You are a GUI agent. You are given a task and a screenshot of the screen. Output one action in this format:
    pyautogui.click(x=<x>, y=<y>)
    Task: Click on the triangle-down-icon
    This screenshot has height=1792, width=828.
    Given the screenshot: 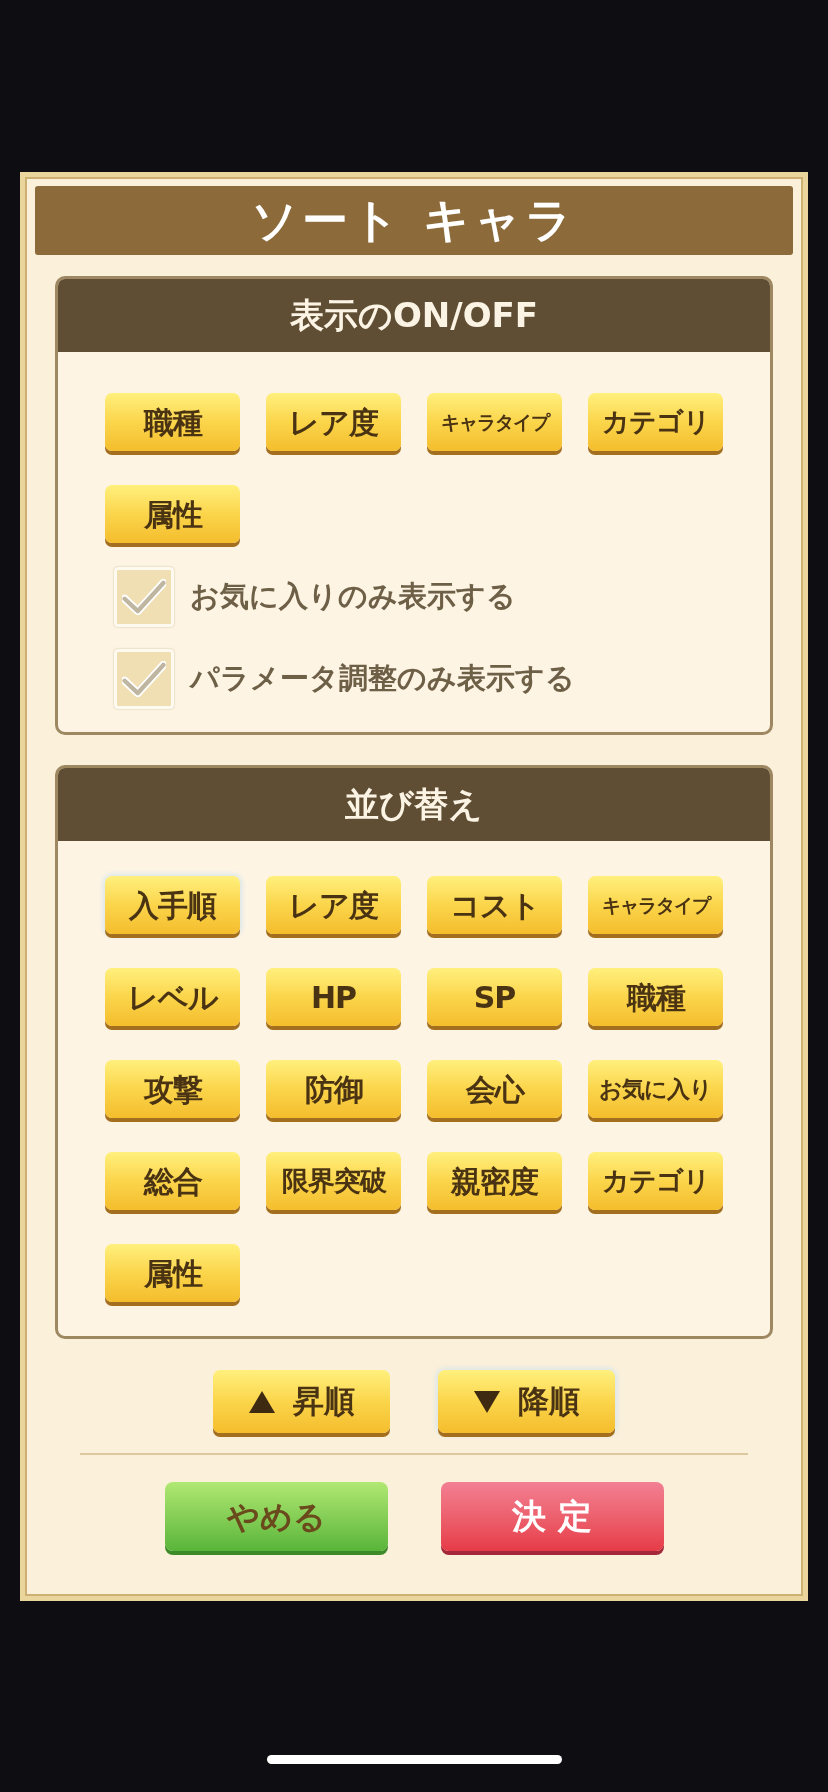 What is the action you would take?
    pyautogui.click(x=486, y=1401)
    